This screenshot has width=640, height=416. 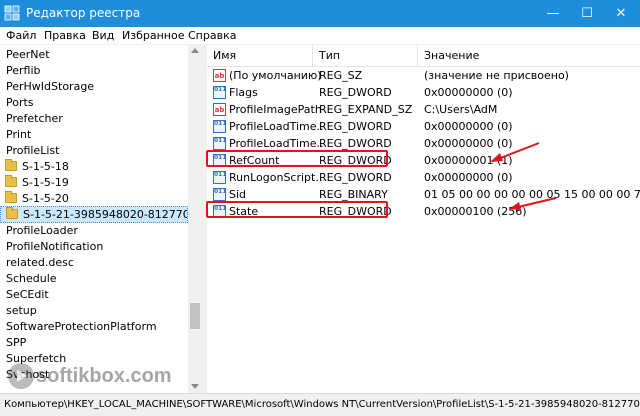 What do you see at coordinates (94, 198) in the screenshot?
I see `tree-item: S-1-5-20` at bounding box center [94, 198].